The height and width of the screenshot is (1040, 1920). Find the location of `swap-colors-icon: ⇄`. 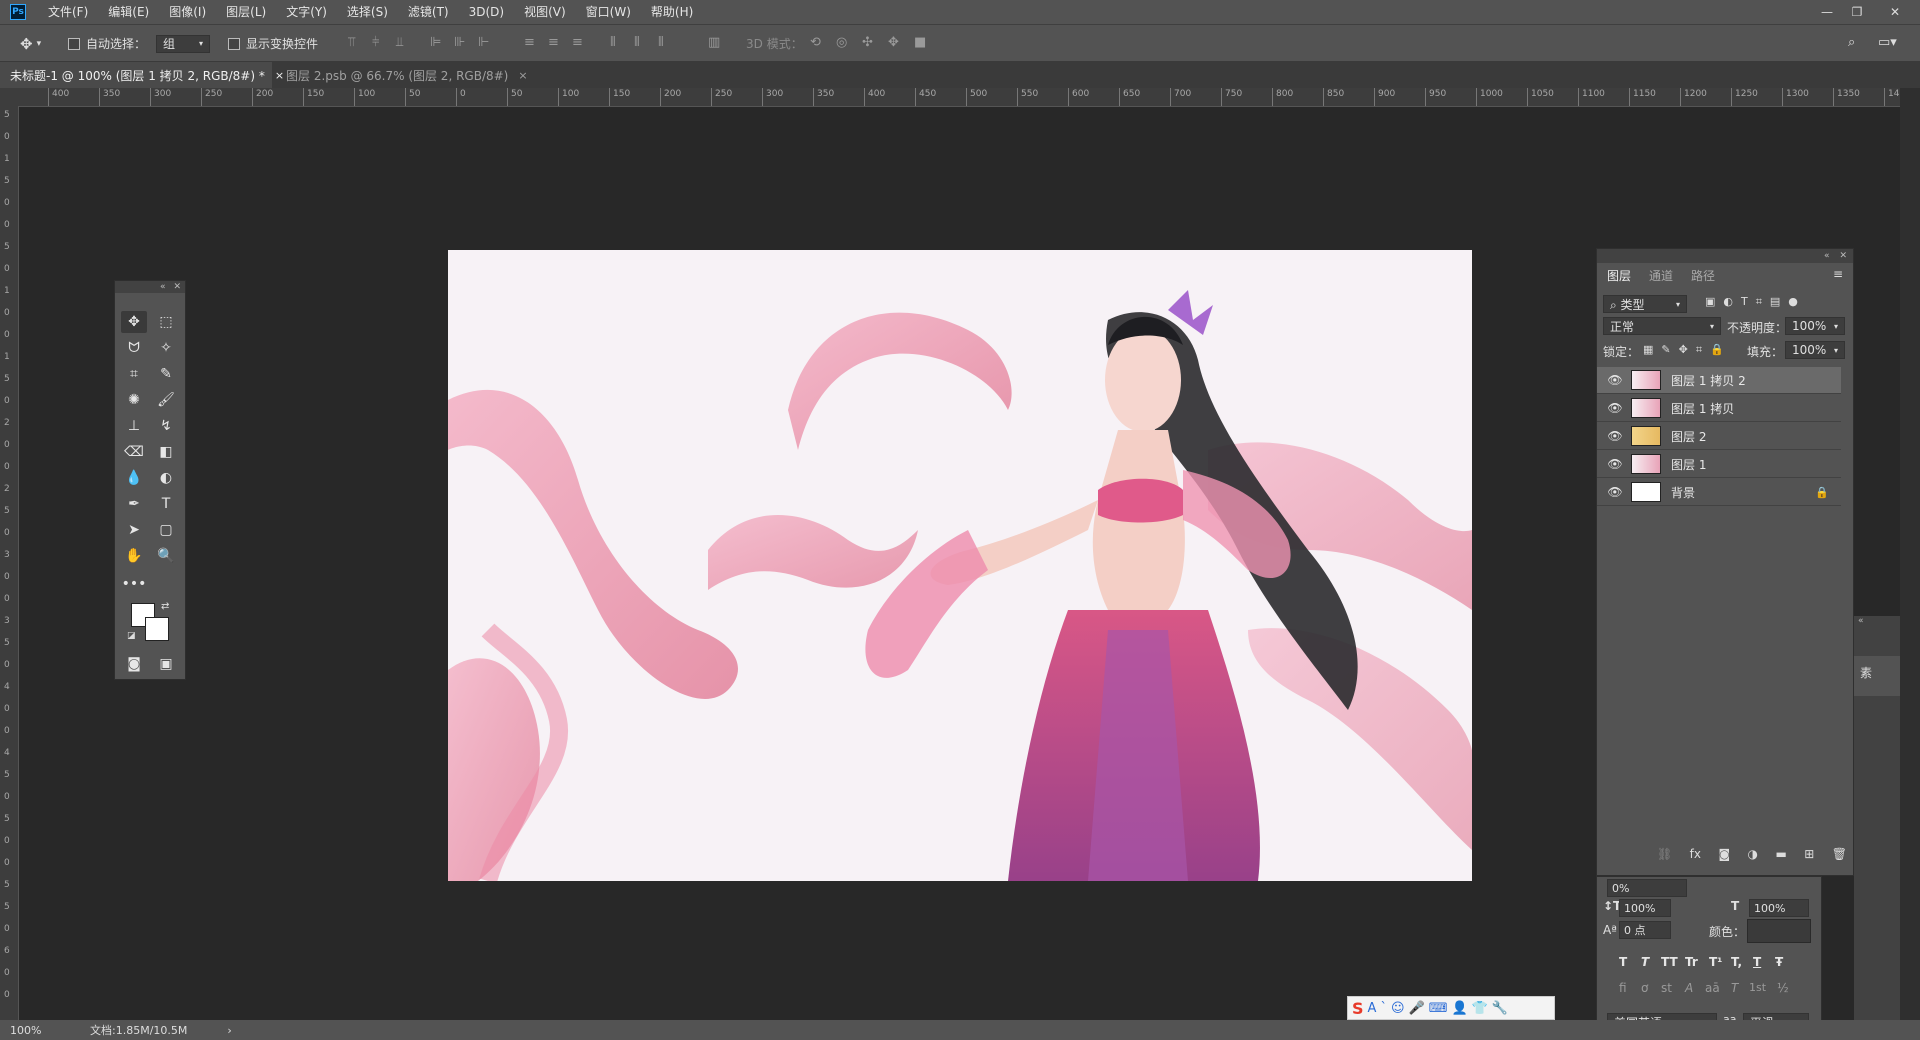

swap-colors-icon: ⇄ is located at coordinates (165, 606).